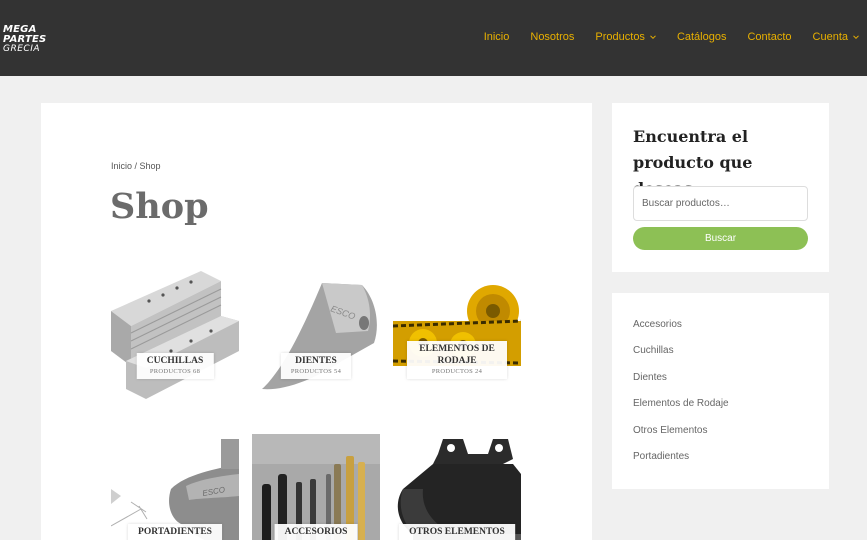  I want to click on elementos-rodaje-image, so click(457, 335).